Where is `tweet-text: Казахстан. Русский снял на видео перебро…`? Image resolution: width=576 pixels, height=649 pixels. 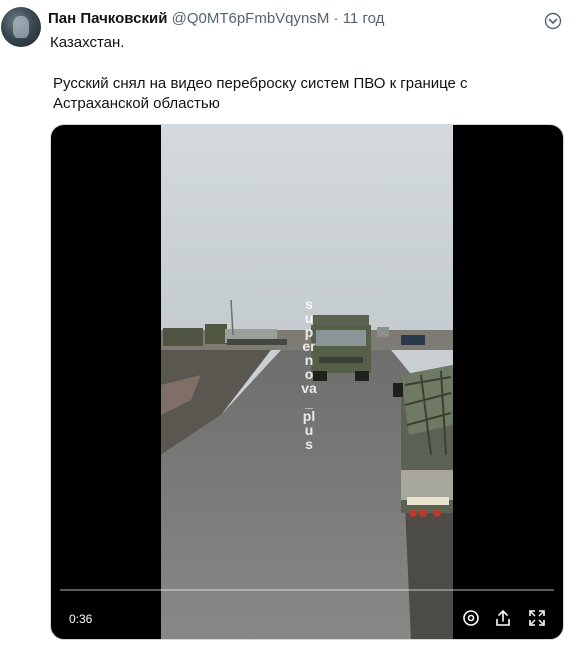
tweet-text: Казахстан. Русский снял на видео перебро… is located at coordinates (306, 73).